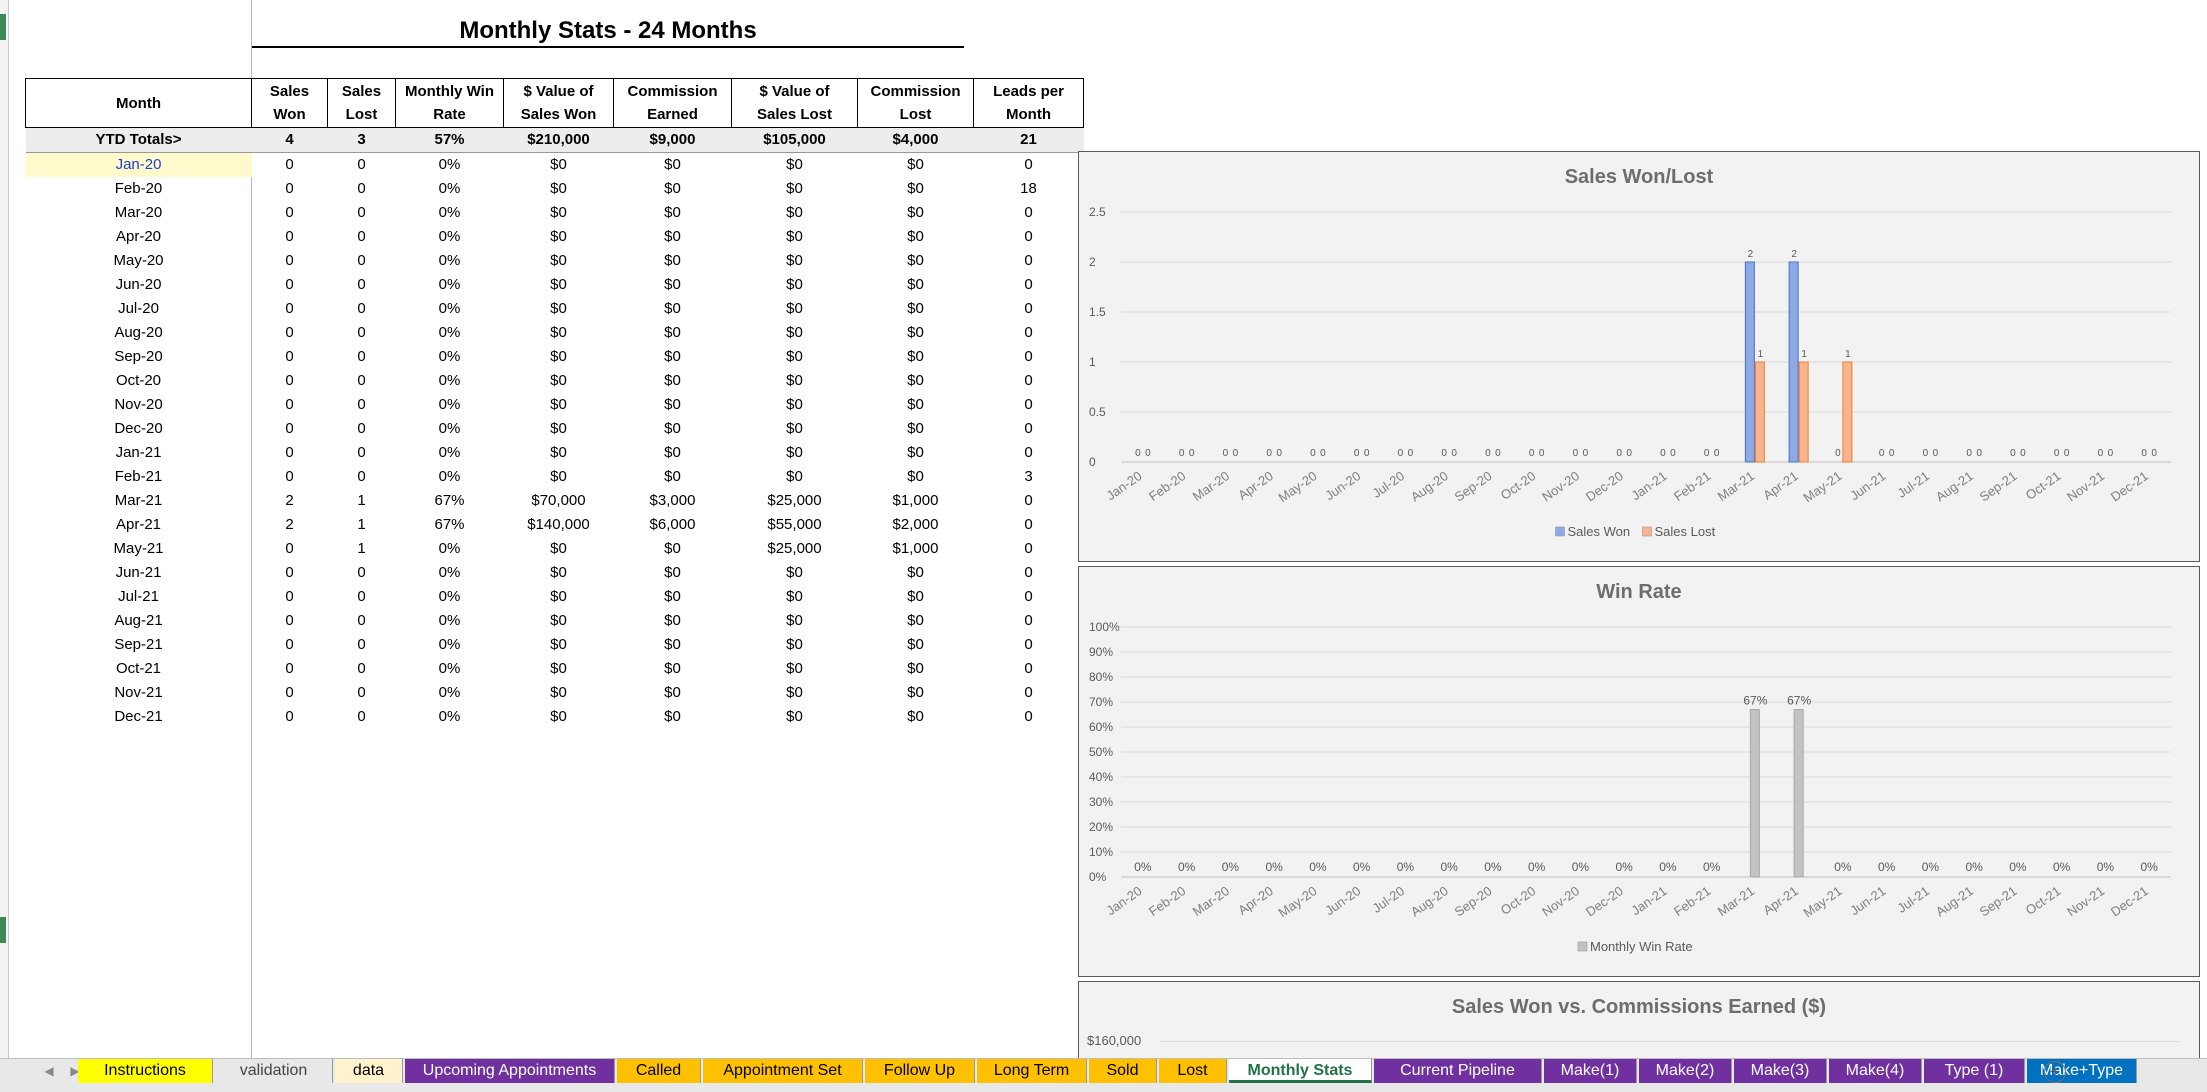  What do you see at coordinates (2055, 1072) in the screenshot?
I see `plus-circle-icon: +` at bounding box center [2055, 1072].